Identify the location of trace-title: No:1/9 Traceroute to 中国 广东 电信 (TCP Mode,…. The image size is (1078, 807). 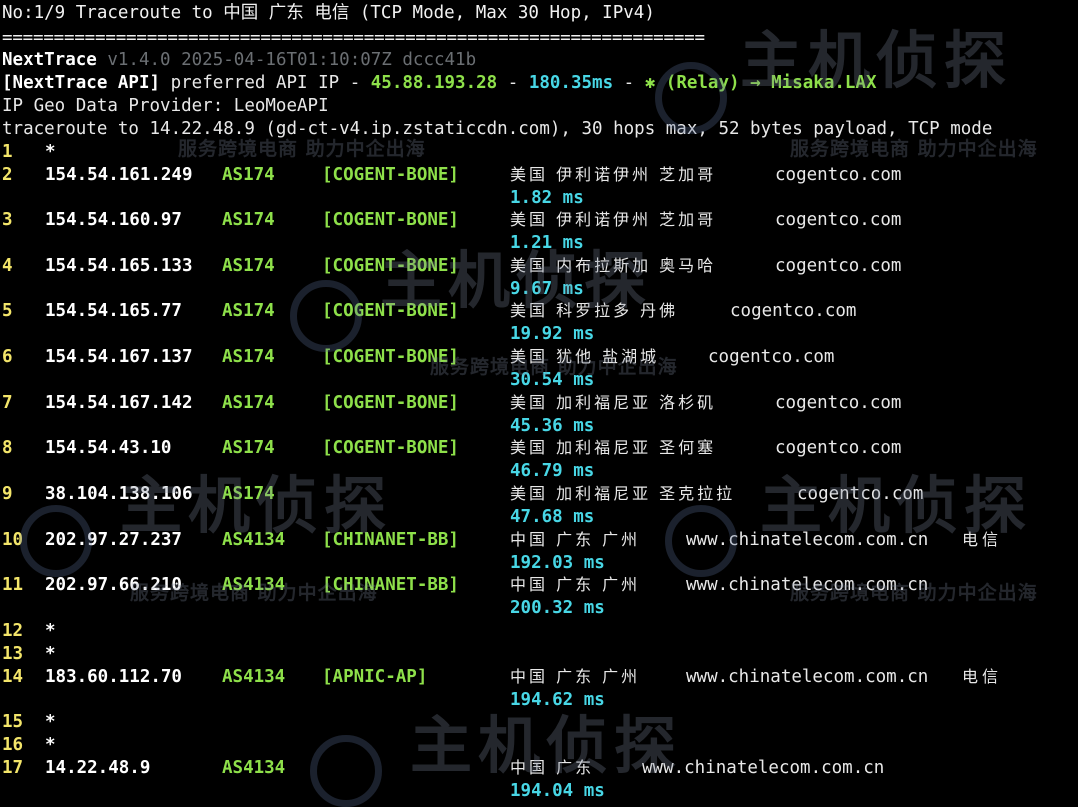
(328, 13).